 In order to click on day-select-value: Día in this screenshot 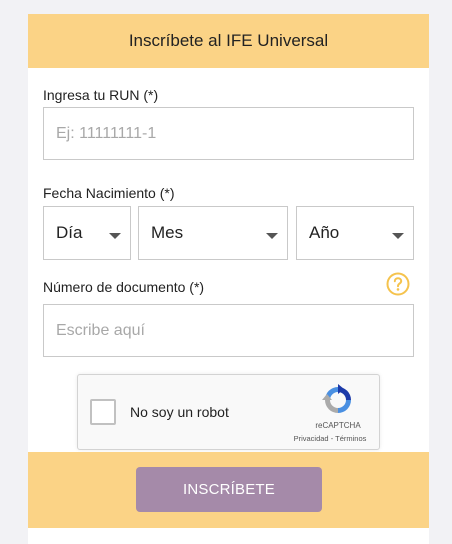, I will do `click(69, 232)`.